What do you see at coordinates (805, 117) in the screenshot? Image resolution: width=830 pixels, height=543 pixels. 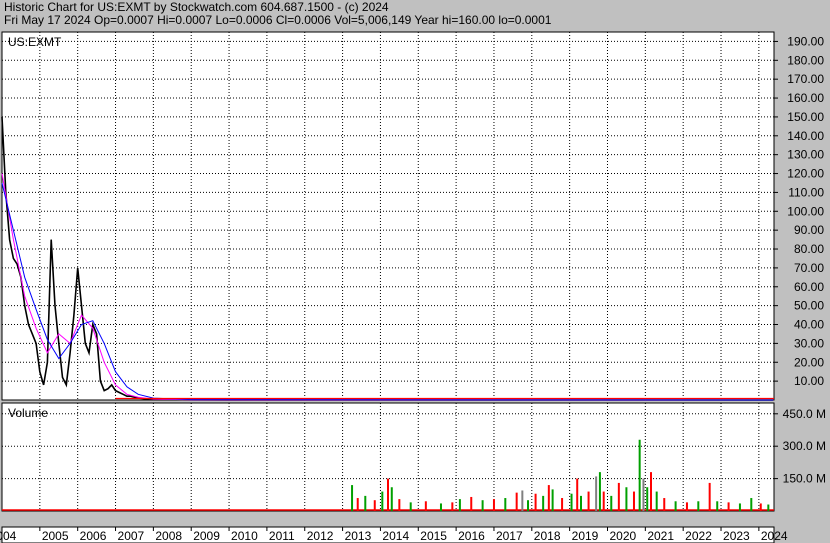 I see `price-y-tick-label: 150.00` at bounding box center [805, 117].